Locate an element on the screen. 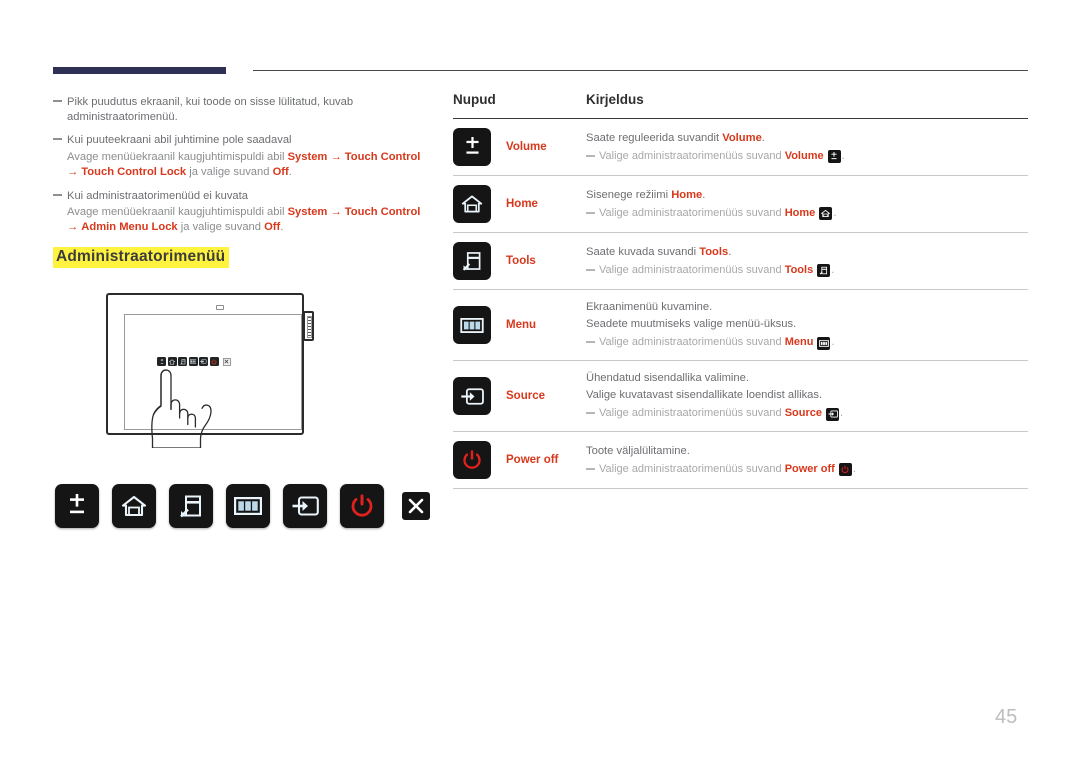 This screenshot has width=1080, height=763. mini-home-icon is located at coordinates (172, 361).